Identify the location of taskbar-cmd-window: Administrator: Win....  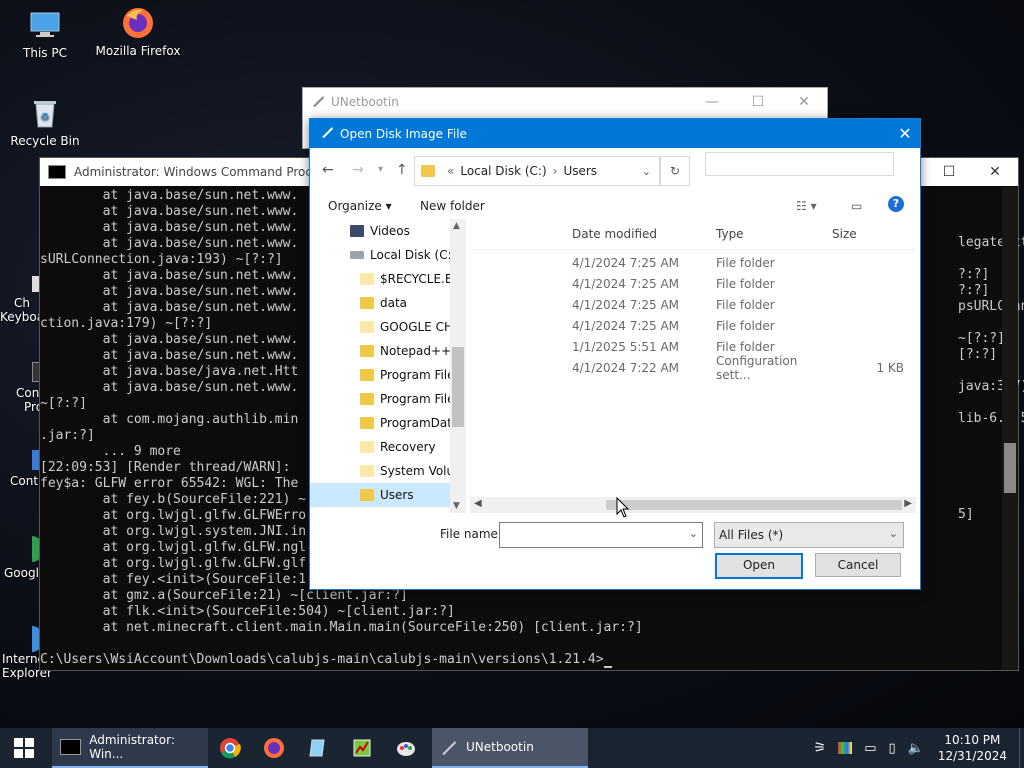
(130, 748).